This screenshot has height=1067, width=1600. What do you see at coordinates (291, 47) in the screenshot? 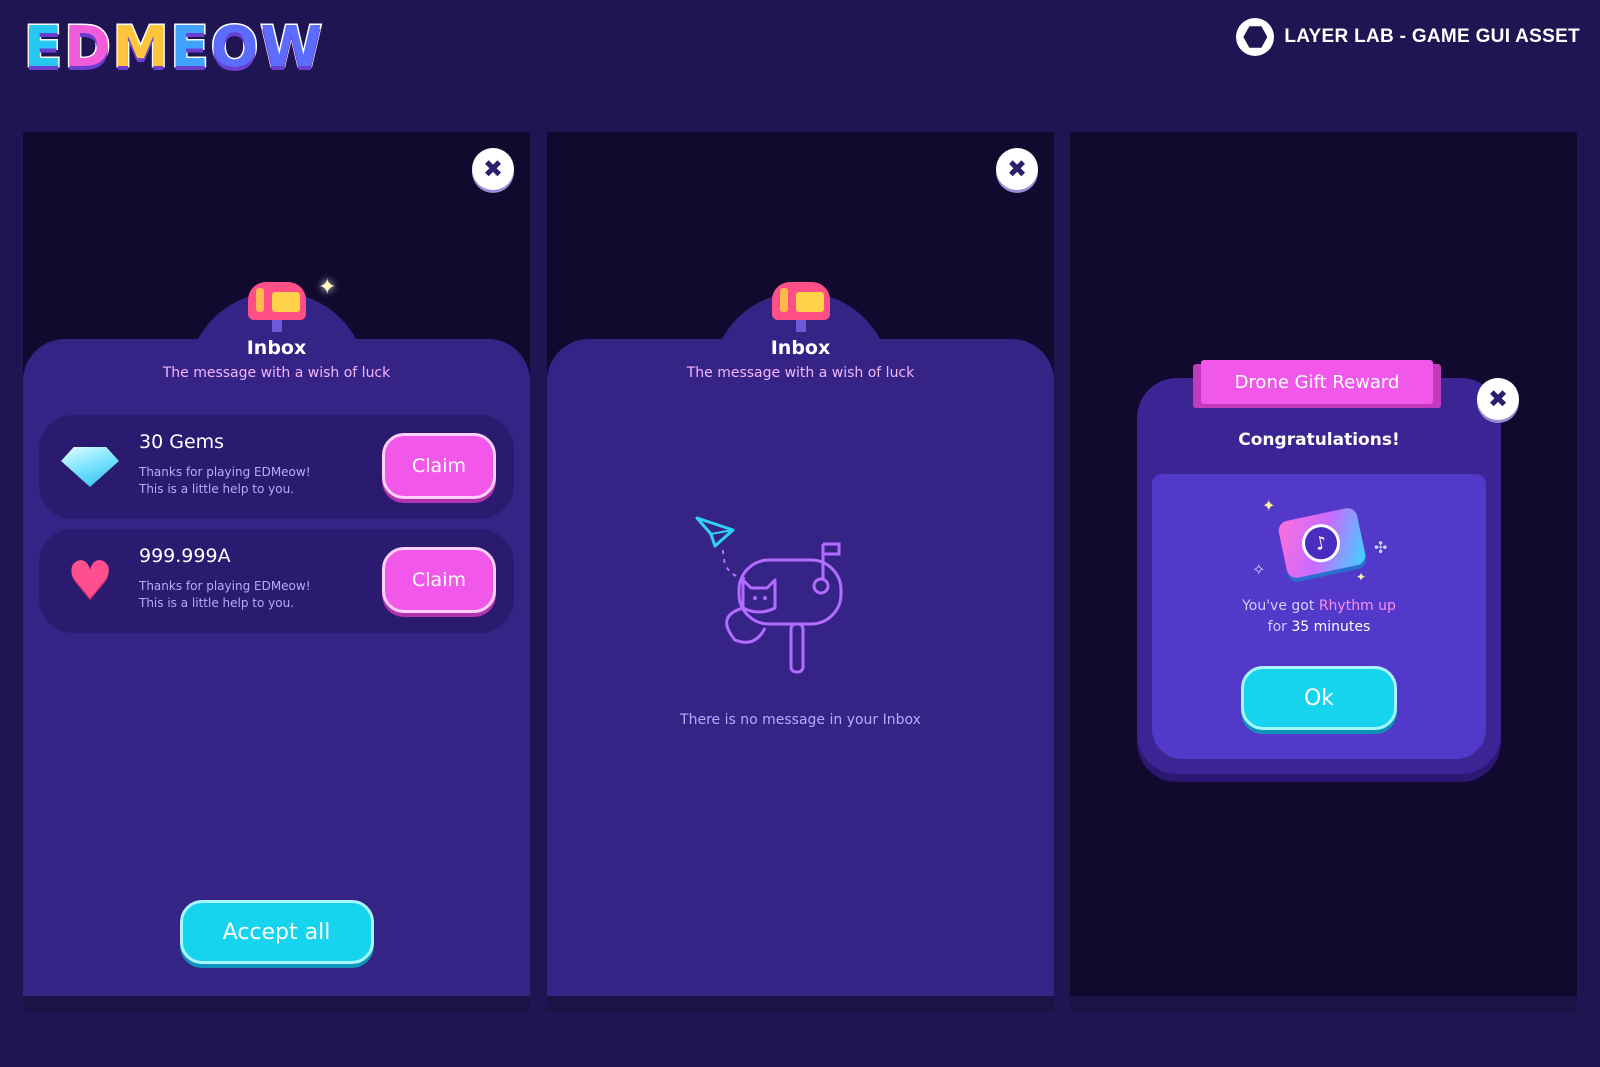
I see `logo-letter: W` at bounding box center [291, 47].